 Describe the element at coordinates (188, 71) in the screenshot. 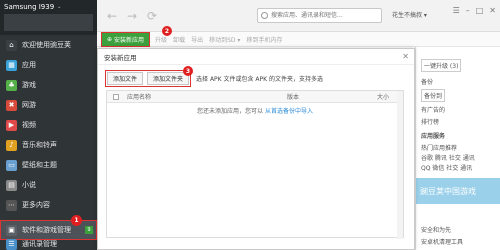

I see `step-marker-3: 3` at that location.